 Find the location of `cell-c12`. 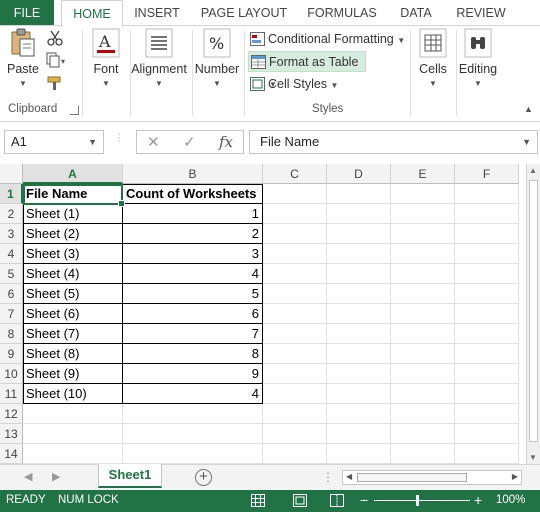

cell-c12 is located at coordinates (295, 414).